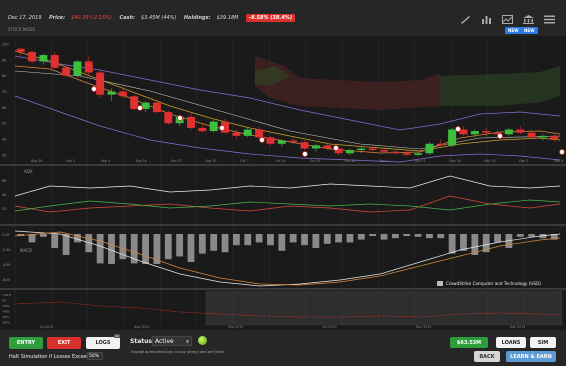  I want to click on status-label: Status:, so click(142, 341).